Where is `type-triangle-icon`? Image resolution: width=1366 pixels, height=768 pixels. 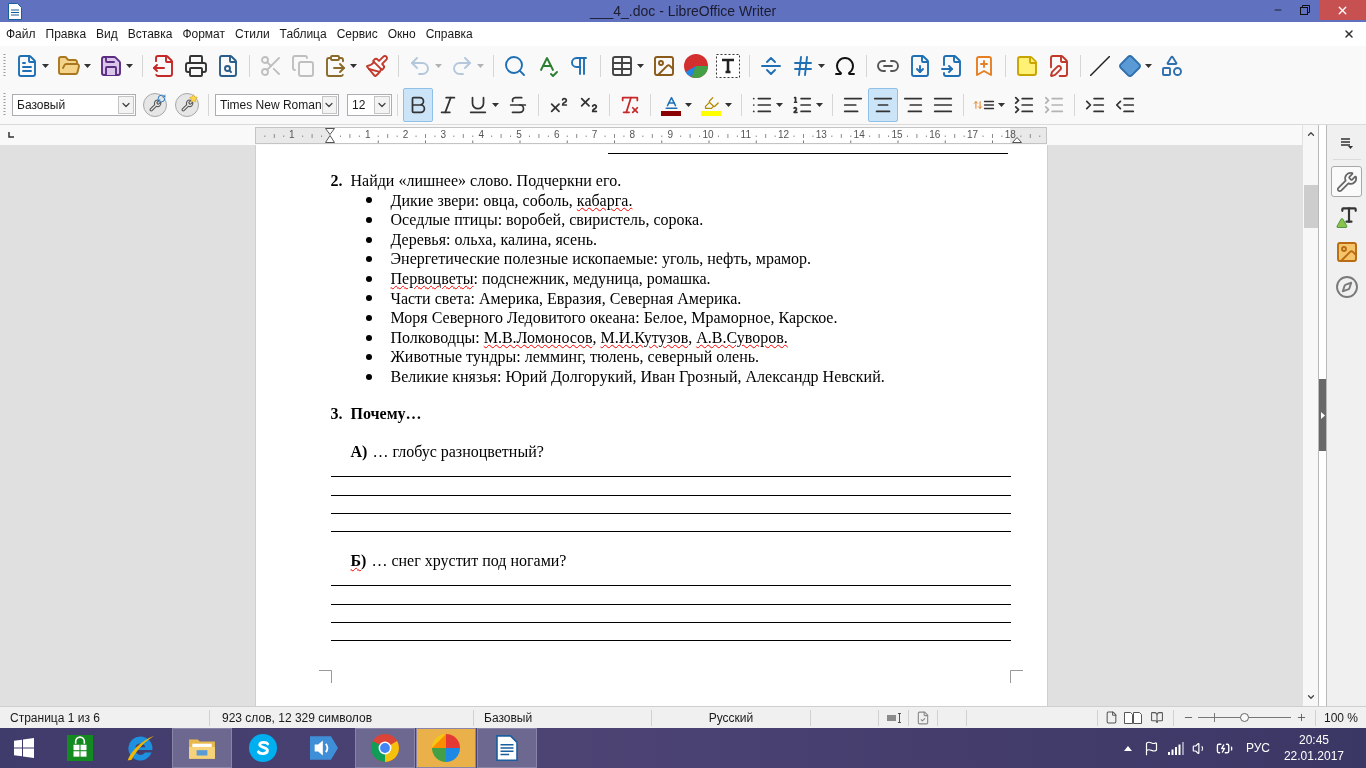
type-triangle-icon is located at coordinates (1346, 216).